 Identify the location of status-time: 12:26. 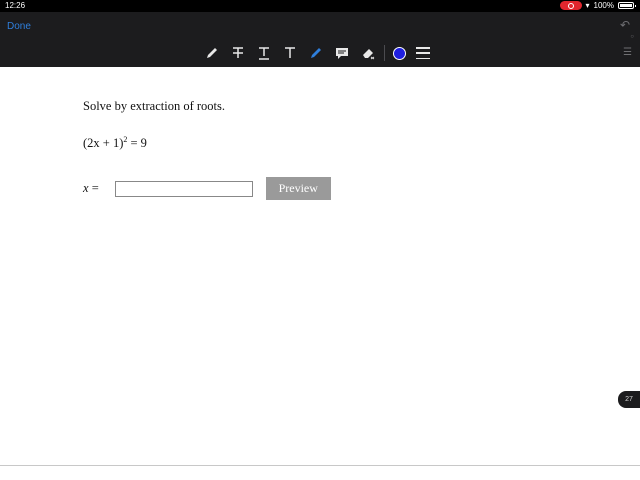
(15, 5).